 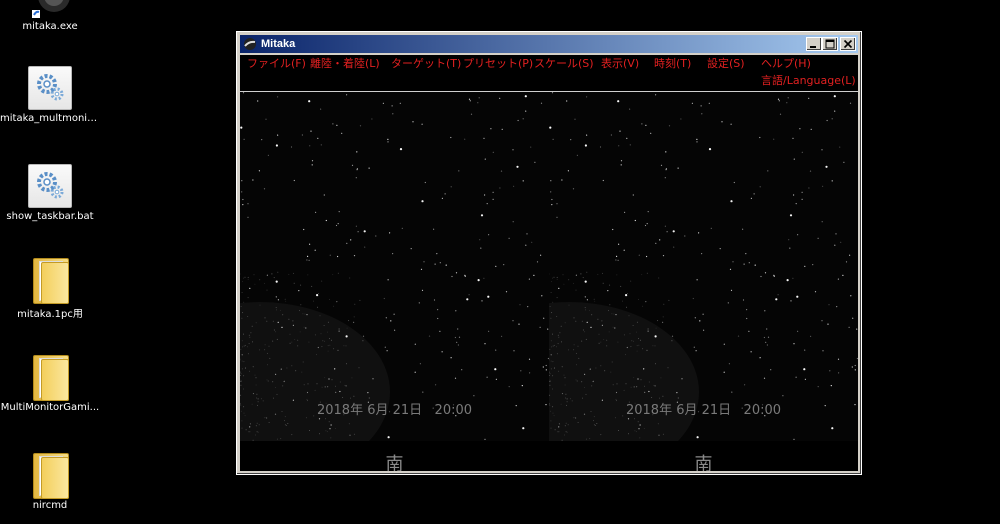 What do you see at coordinates (672, 64) in the screenshot?
I see `menu-time: 時刻(T)` at bounding box center [672, 64].